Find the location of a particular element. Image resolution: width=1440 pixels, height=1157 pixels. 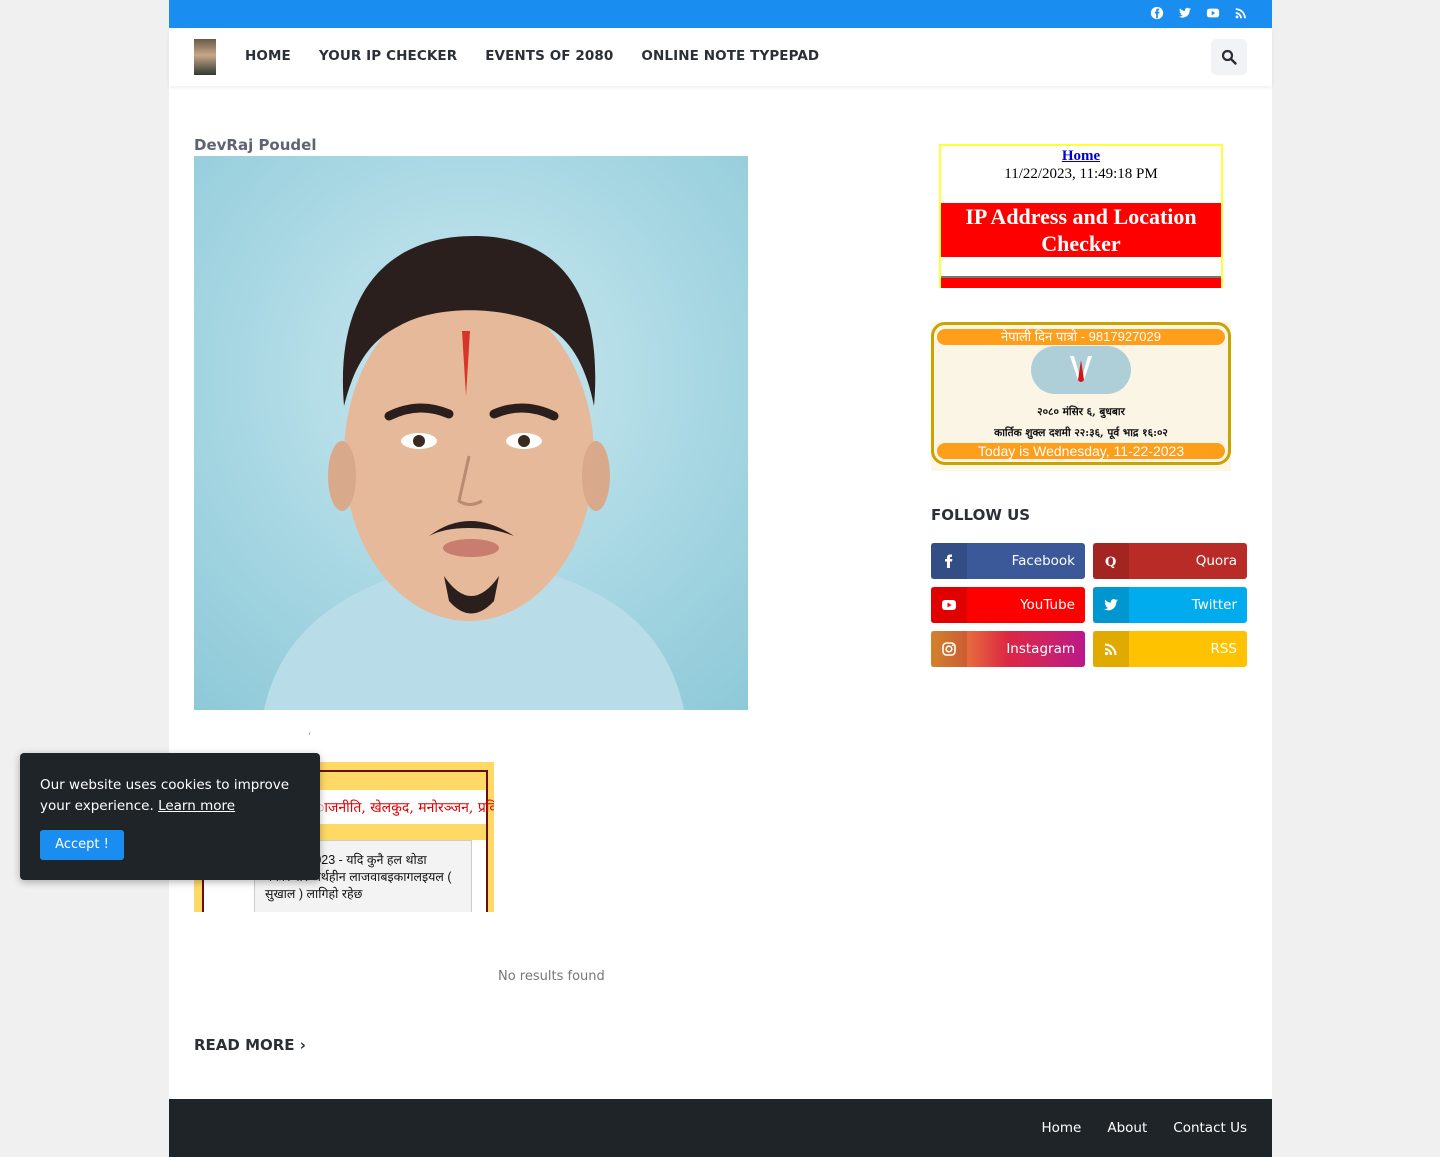

svg-text: Q is located at coordinates (1110, 562).